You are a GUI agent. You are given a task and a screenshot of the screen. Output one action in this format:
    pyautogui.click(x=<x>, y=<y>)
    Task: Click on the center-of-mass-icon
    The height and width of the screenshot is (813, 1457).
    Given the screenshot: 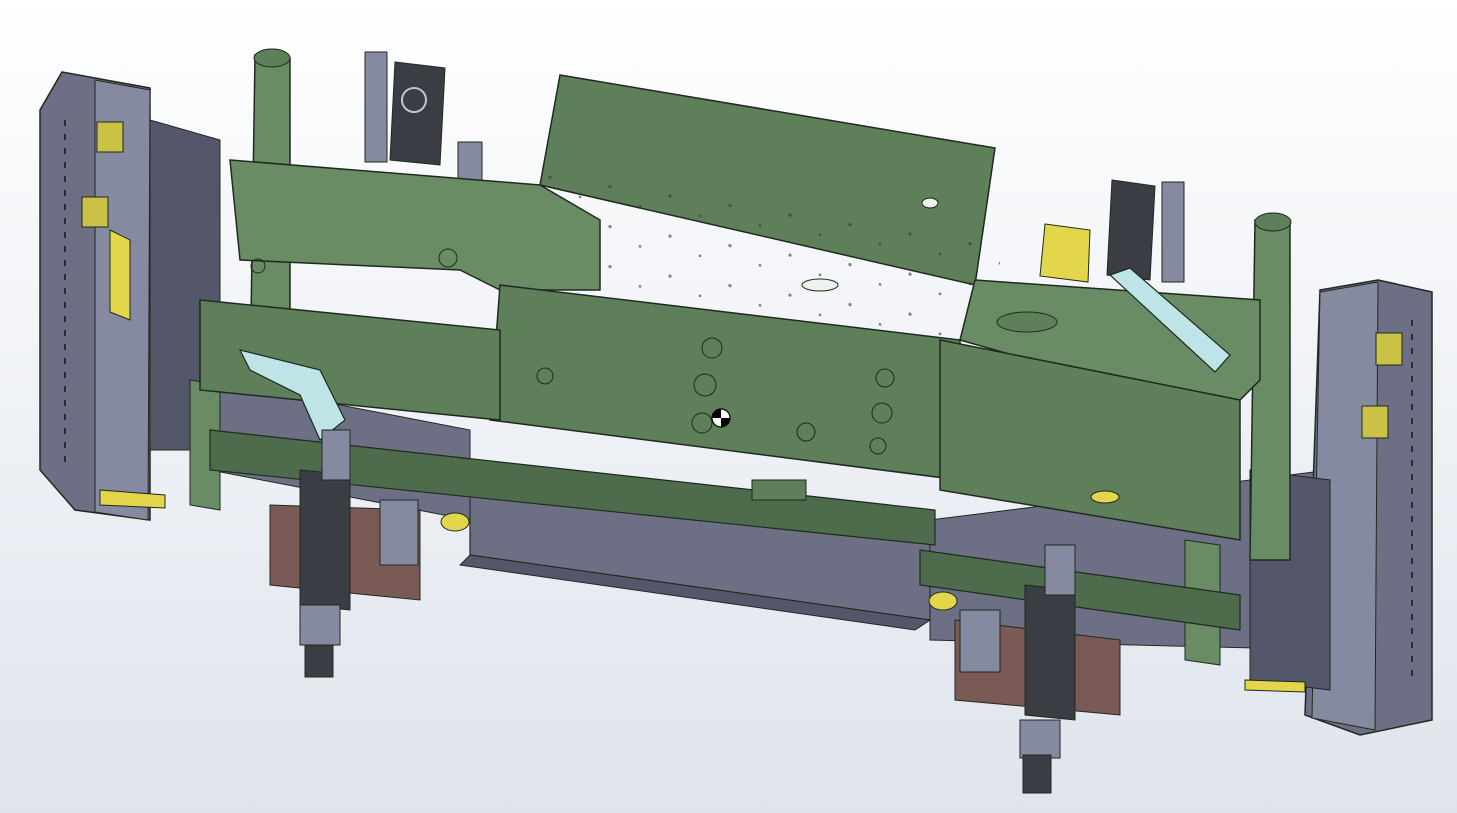 What is the action you would take?
    pyautogui.click(x=721, y=418)
    